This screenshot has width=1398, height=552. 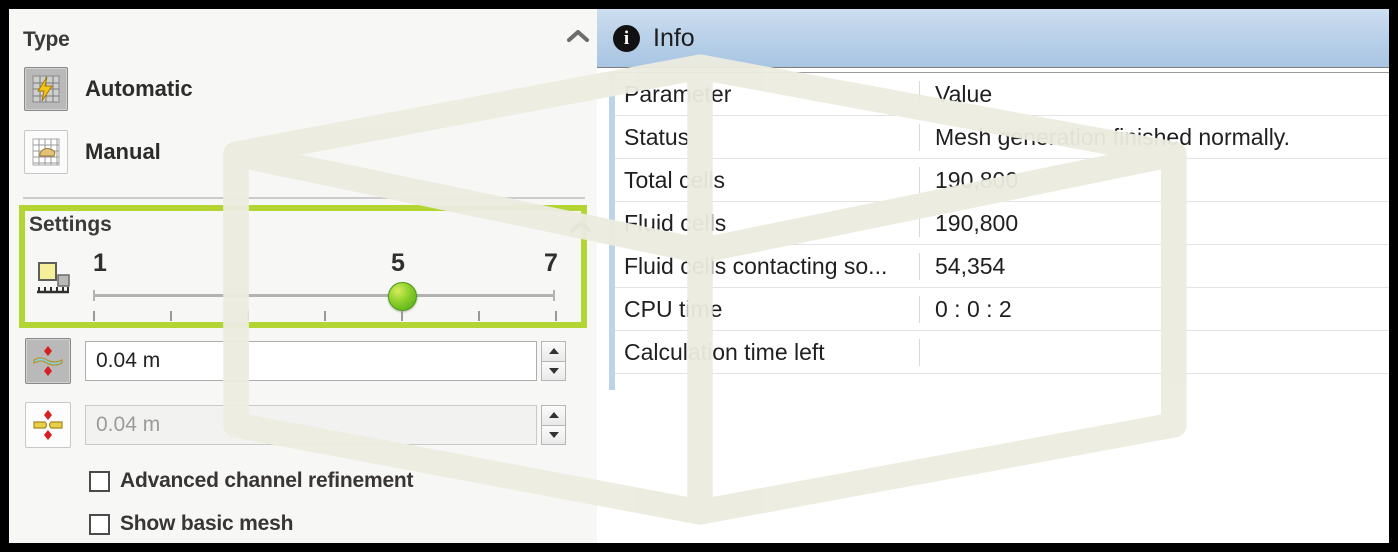 I want to click on table-cell-value: Mesh generation finished normally., so click(x=1112, y=136).